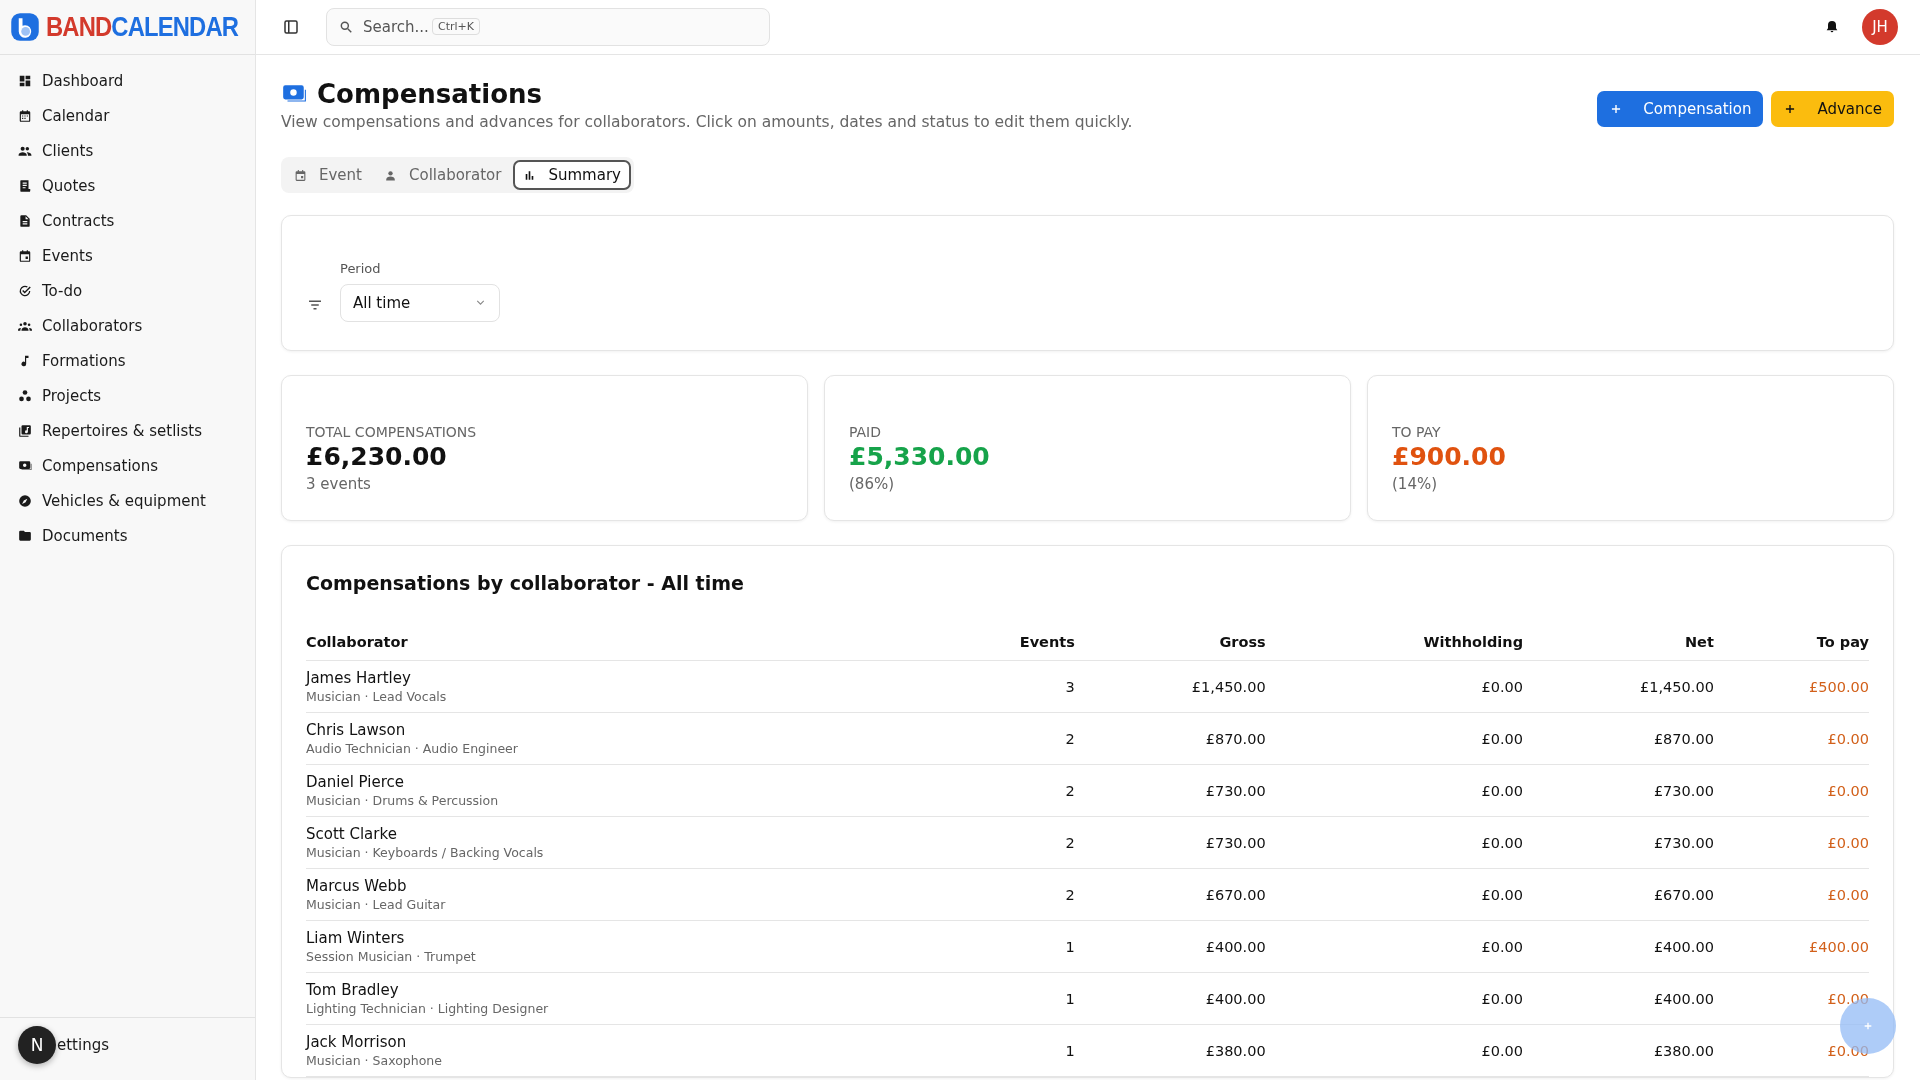 This screenshot has height=1080, width=1920. I want to click on column-header: Net, so click(1699, 642).